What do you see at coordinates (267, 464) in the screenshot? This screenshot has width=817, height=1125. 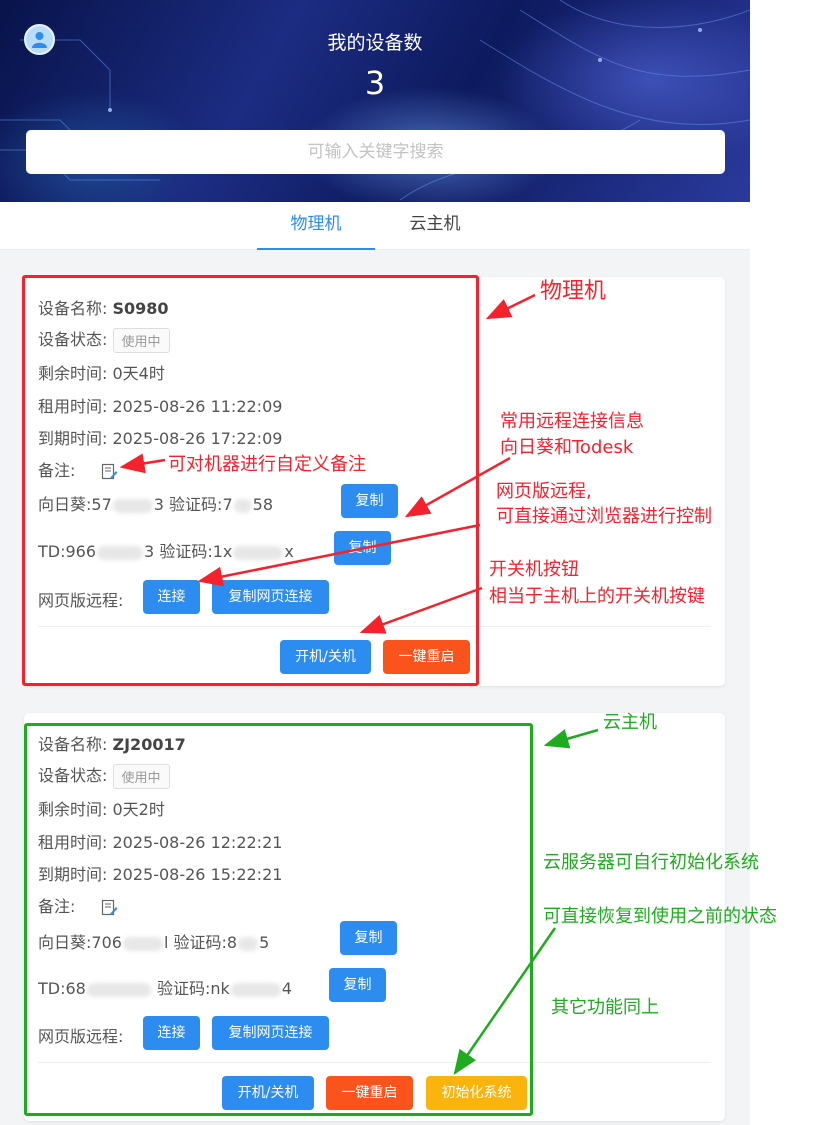 I see `annotation-note-custom: 可对机器进行自定义备注` at bounding box center [267, 464].